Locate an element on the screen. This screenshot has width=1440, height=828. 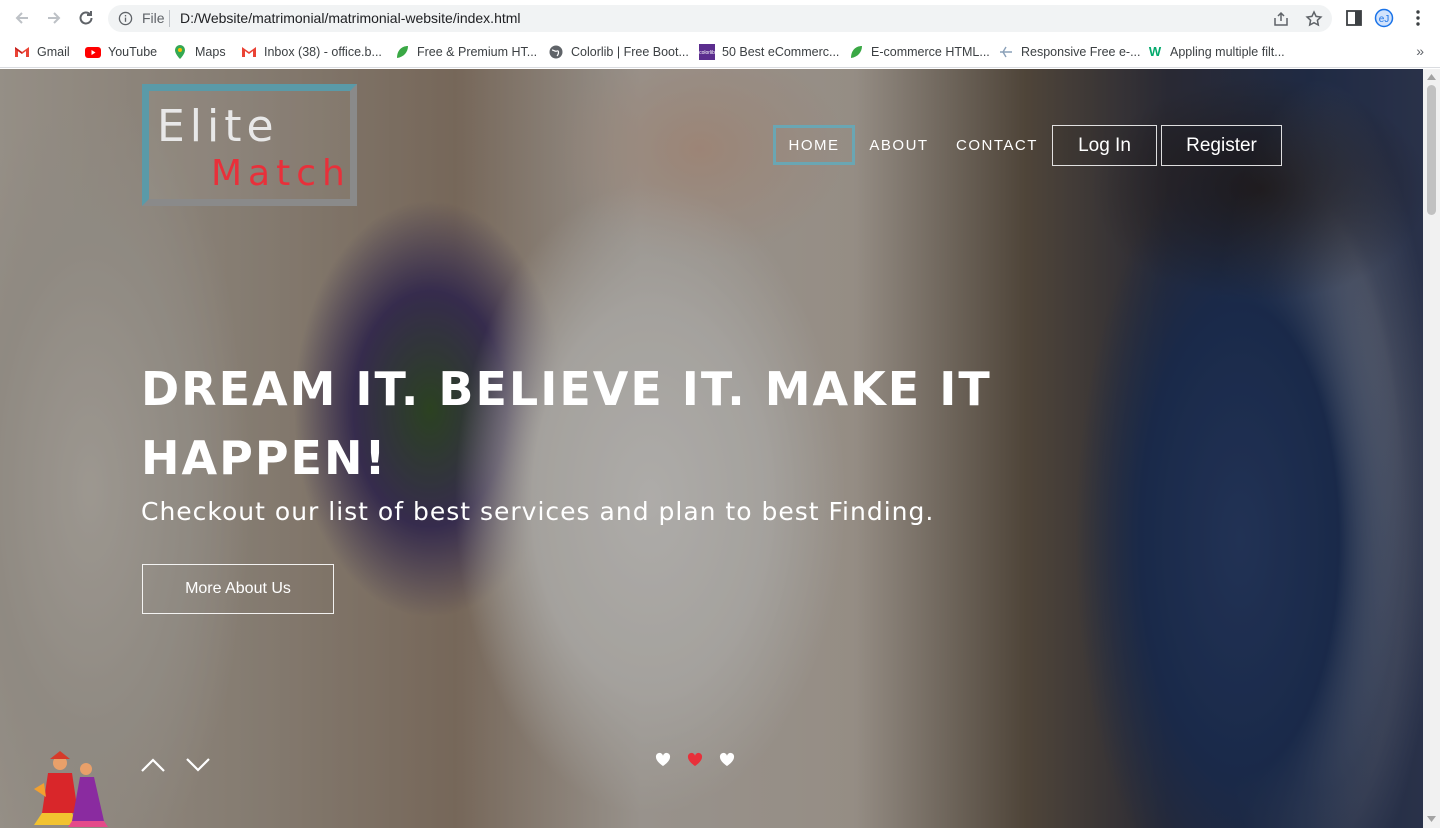
slide-prev-chevron-up-icon is located at coordinates (153, 765).